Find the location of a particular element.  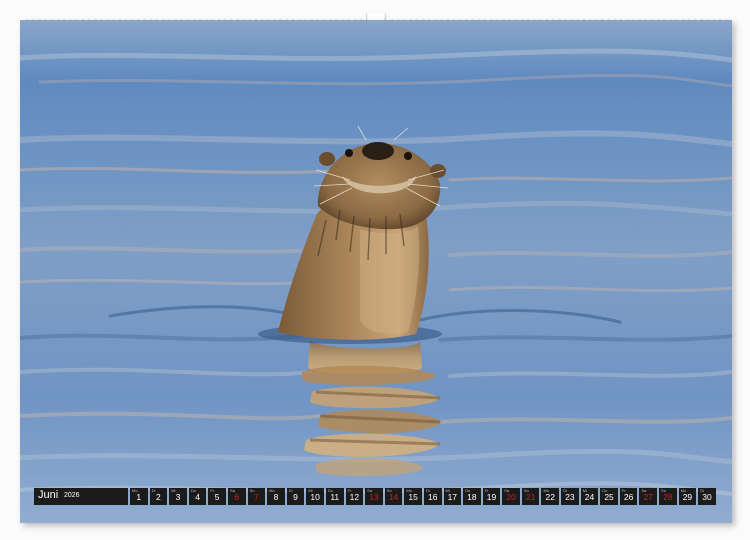

calendar-day: So 7 is located at coordinates (256, 496).